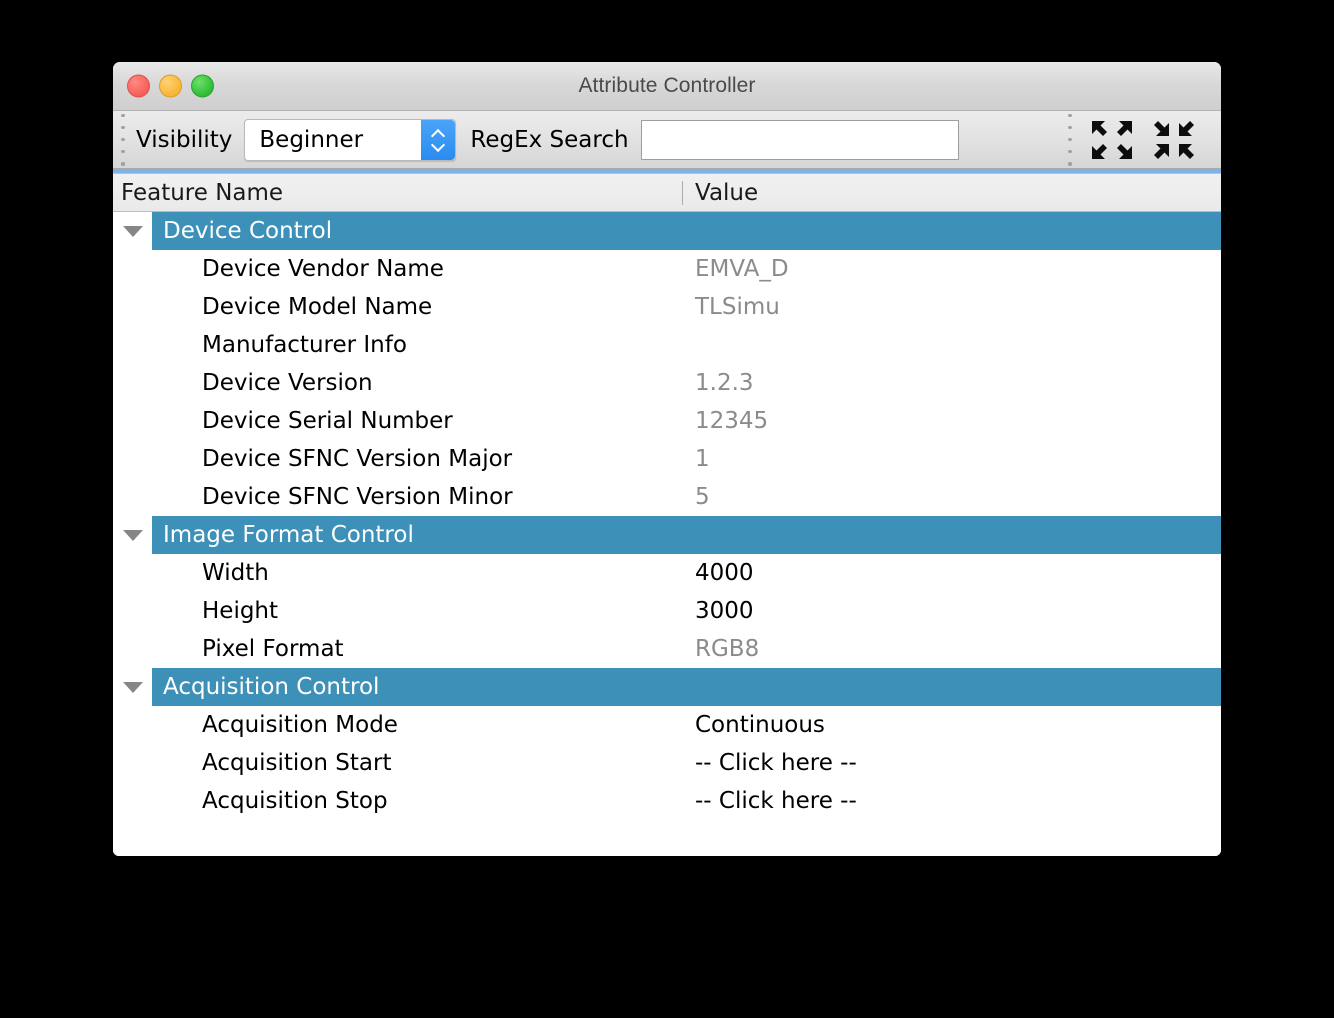  What do you see at coordinates (317, 307) in the screenshot?
I see `feature-name-cell: Device Model Name` at bounding box center [317, 307].